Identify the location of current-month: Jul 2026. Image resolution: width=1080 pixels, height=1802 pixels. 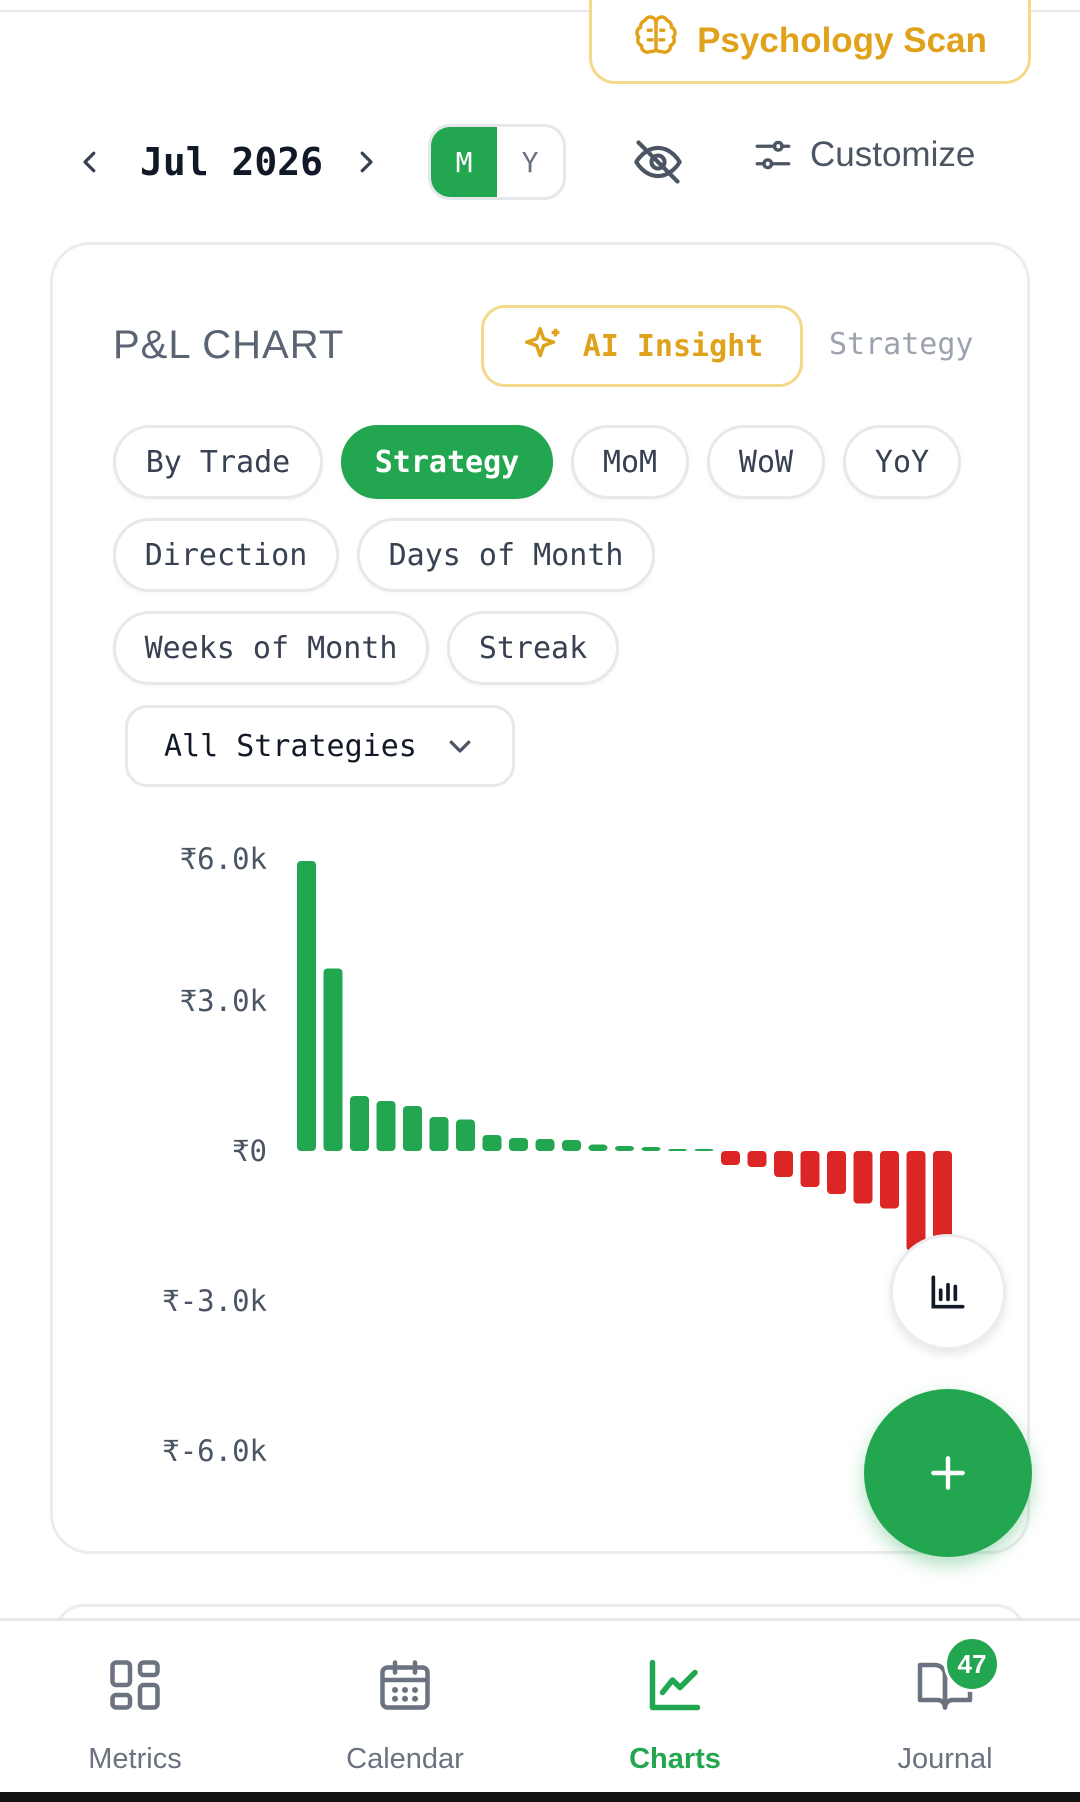
(232, 162).